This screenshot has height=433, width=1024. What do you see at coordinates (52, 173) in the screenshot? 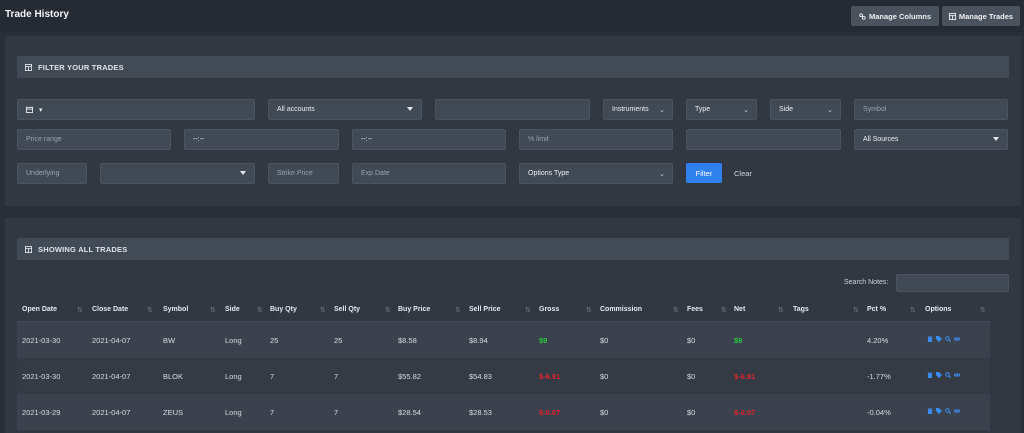
I see `underlying-input: Underlying` at bounding box center [52, 173].